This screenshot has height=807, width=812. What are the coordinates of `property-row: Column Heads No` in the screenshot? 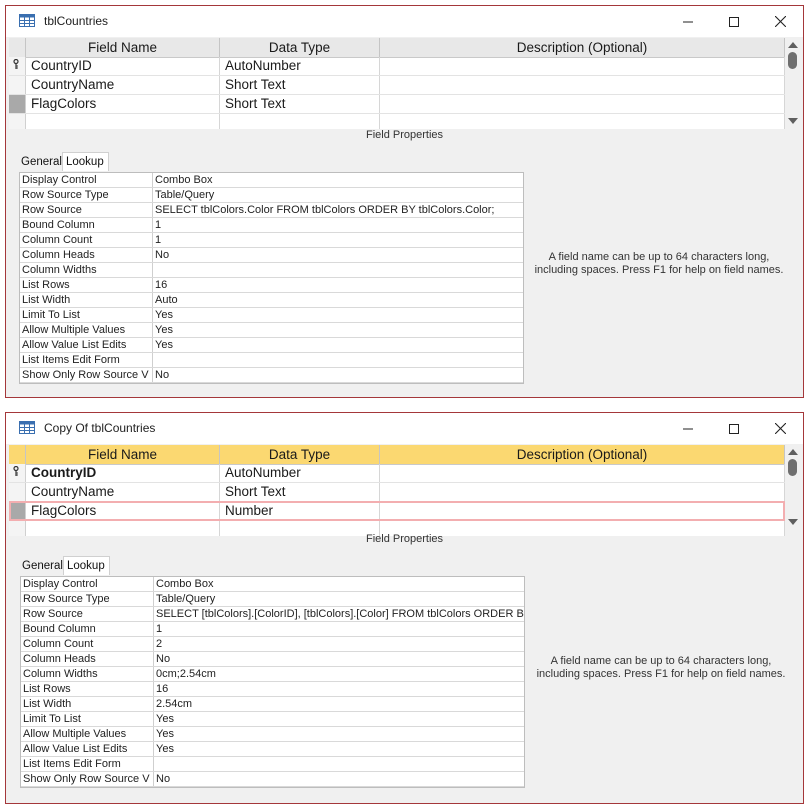 It's located at (271, 255).